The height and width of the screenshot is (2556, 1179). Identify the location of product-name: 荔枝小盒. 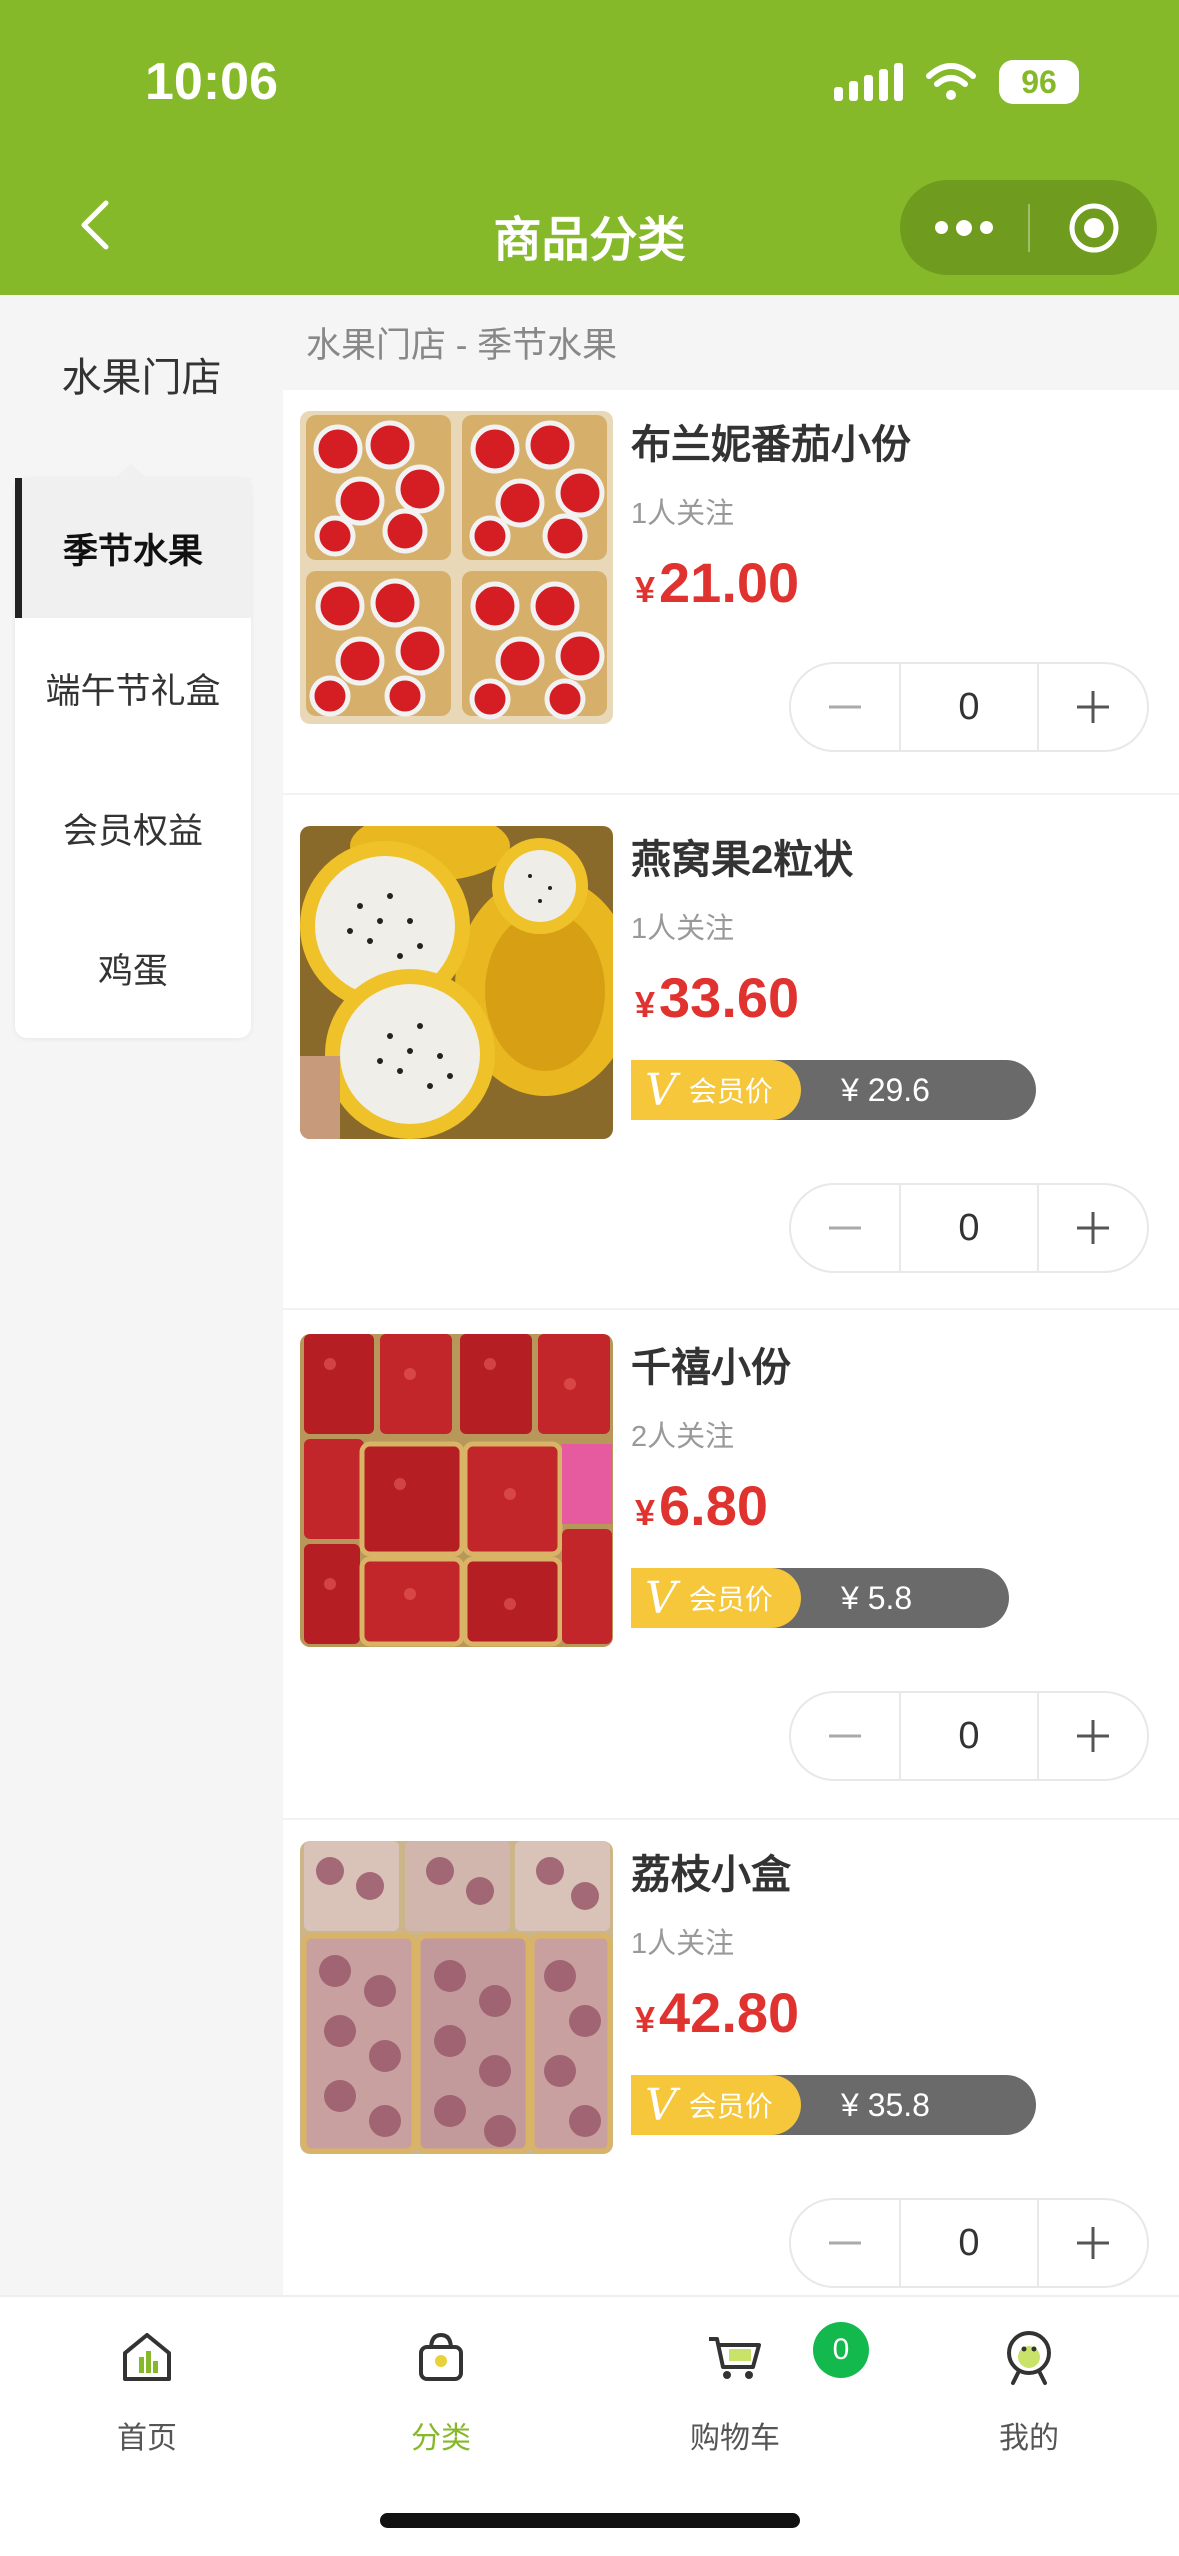
(711, 1871).